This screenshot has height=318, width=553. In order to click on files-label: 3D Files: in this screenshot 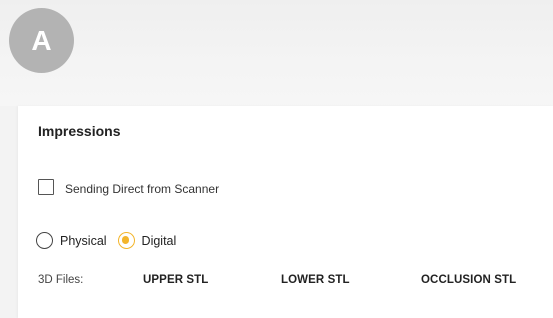, I will do `click(61, 280)`.